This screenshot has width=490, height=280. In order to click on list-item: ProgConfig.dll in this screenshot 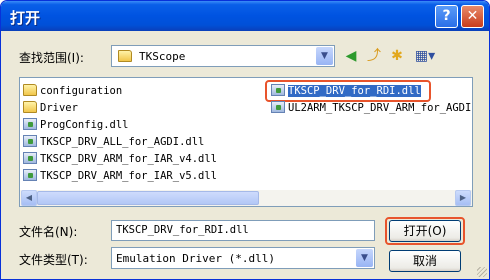, I will do `click(76, 125)`.